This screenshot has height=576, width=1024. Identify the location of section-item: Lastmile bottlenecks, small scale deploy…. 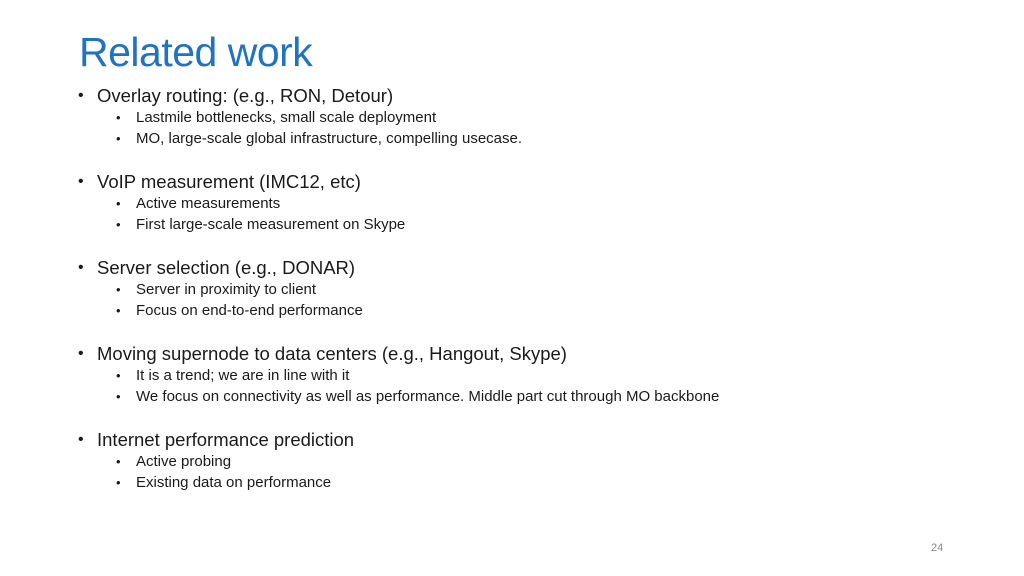
(286, 117).